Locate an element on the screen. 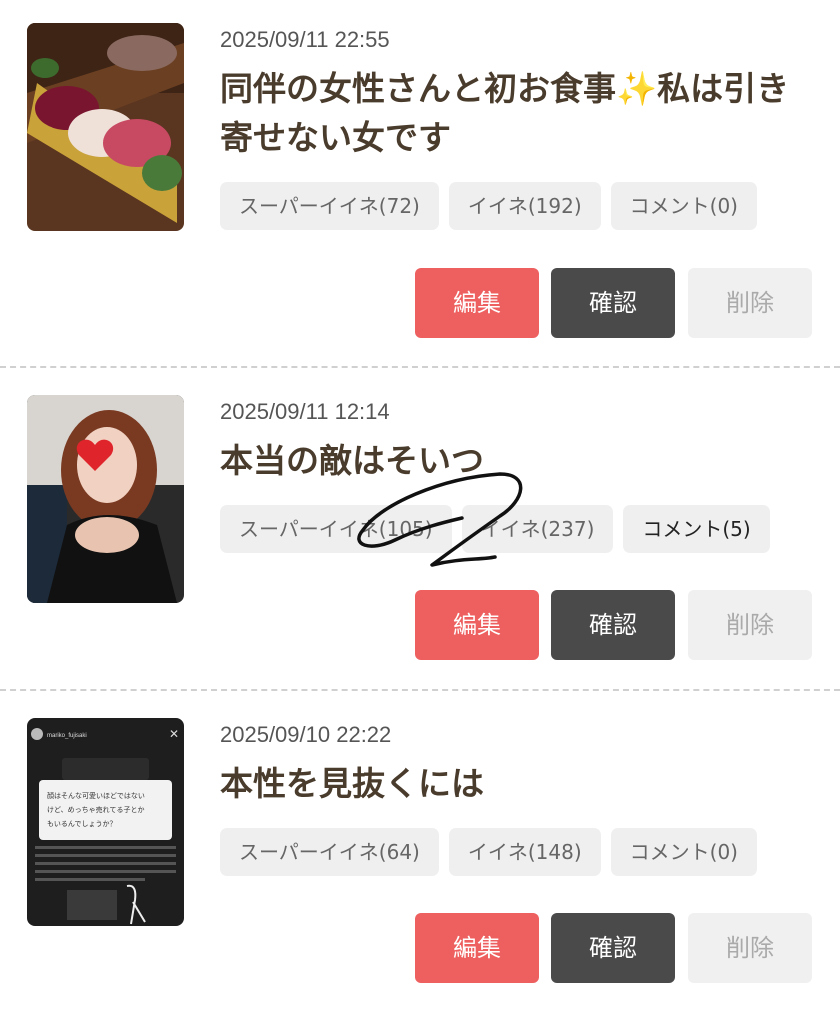 The width and height of the screenshot is (840, 1017). food-photo is located at coordinates (105, 127).